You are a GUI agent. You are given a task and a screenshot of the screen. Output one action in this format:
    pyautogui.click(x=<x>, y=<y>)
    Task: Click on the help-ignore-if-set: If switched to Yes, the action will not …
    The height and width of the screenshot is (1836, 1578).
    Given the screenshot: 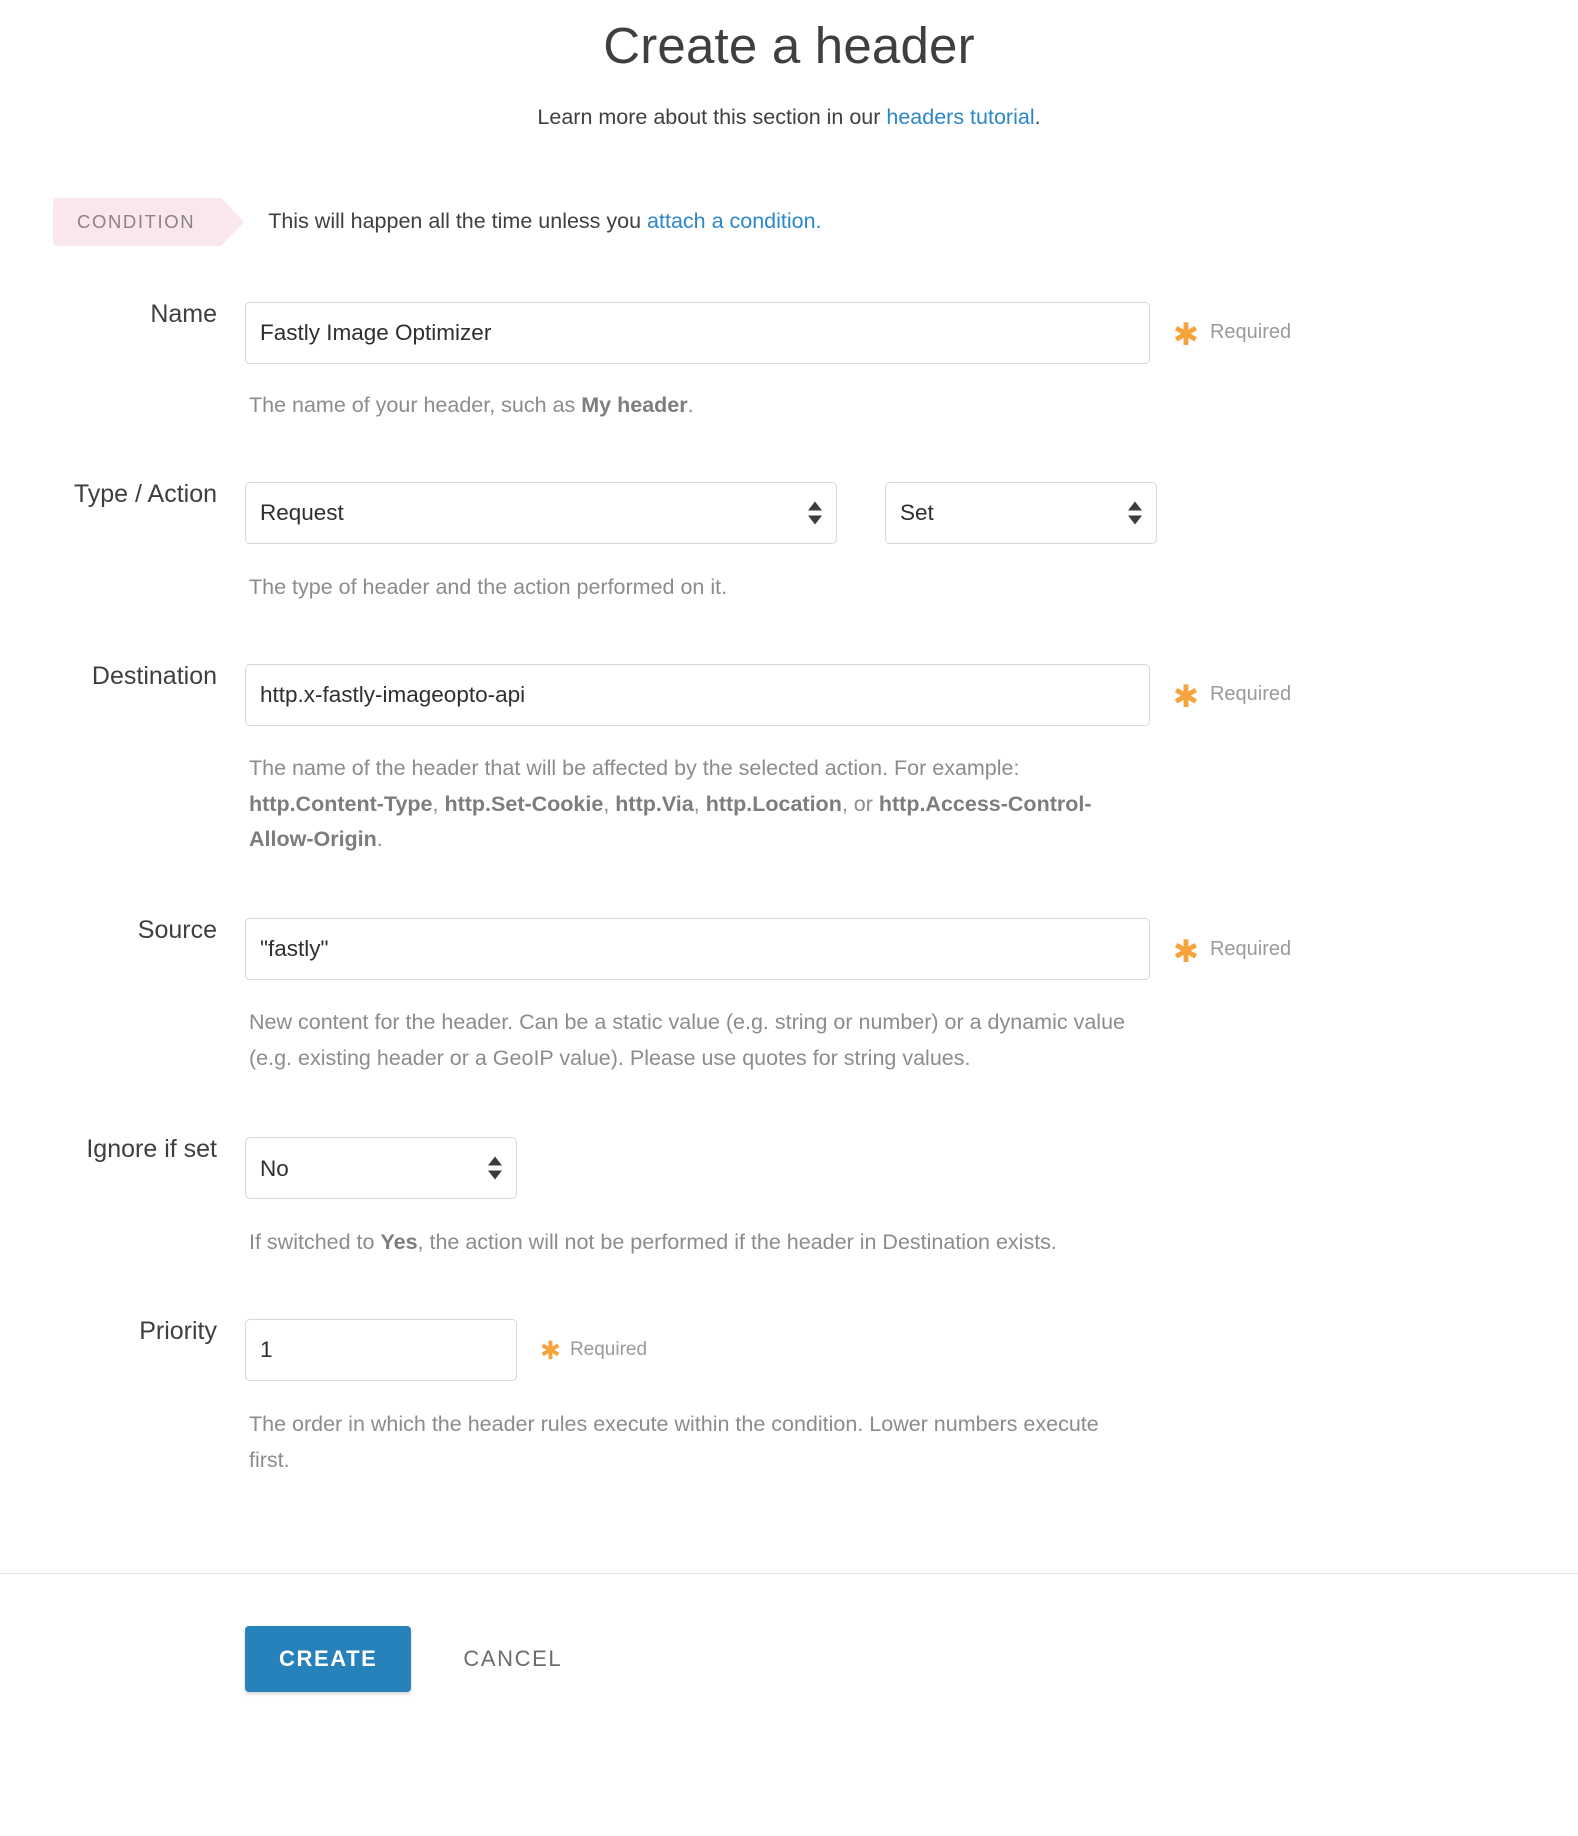 What is the action you would take?
    pyautogui.click(x=690, y=1243)
    